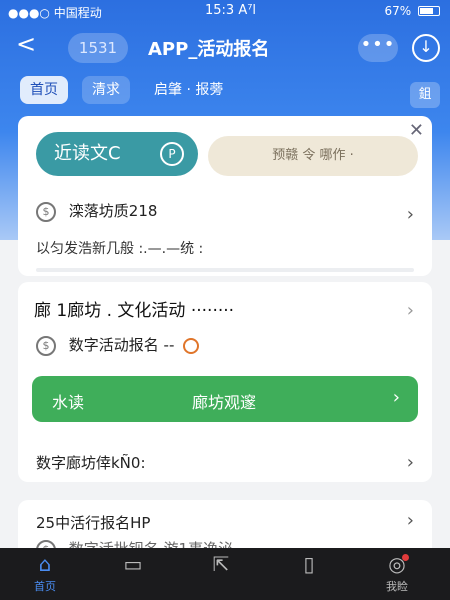 Image resolution: width=450 pixels, height=600 pixels. Describe the element at coordinates (91, 462) in the screenshot. I see `list-item: 数字廊坊倖kÑ0:` at that location.